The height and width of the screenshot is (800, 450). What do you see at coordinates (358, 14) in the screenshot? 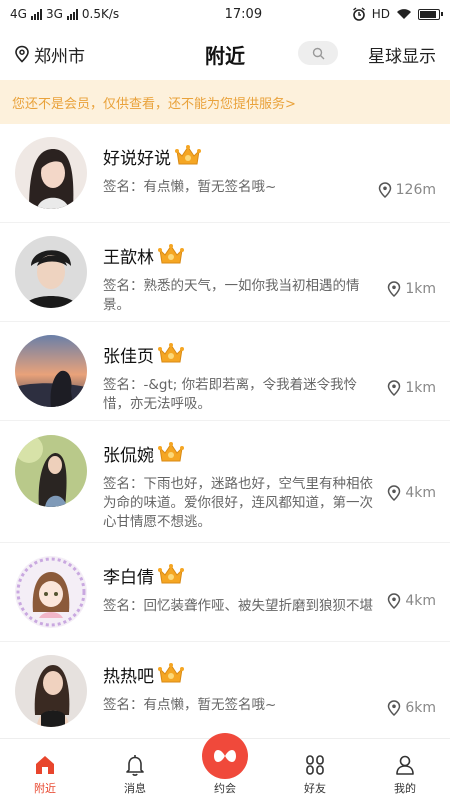
I see `alarm-icon` at bounding box center [358, 14].